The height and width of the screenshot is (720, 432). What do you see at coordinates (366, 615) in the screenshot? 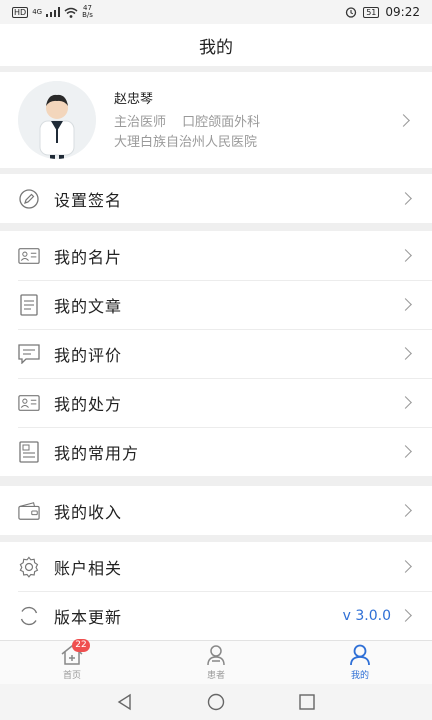
I see `version-number: v 3.0.0` at bounding box center [366, 615].